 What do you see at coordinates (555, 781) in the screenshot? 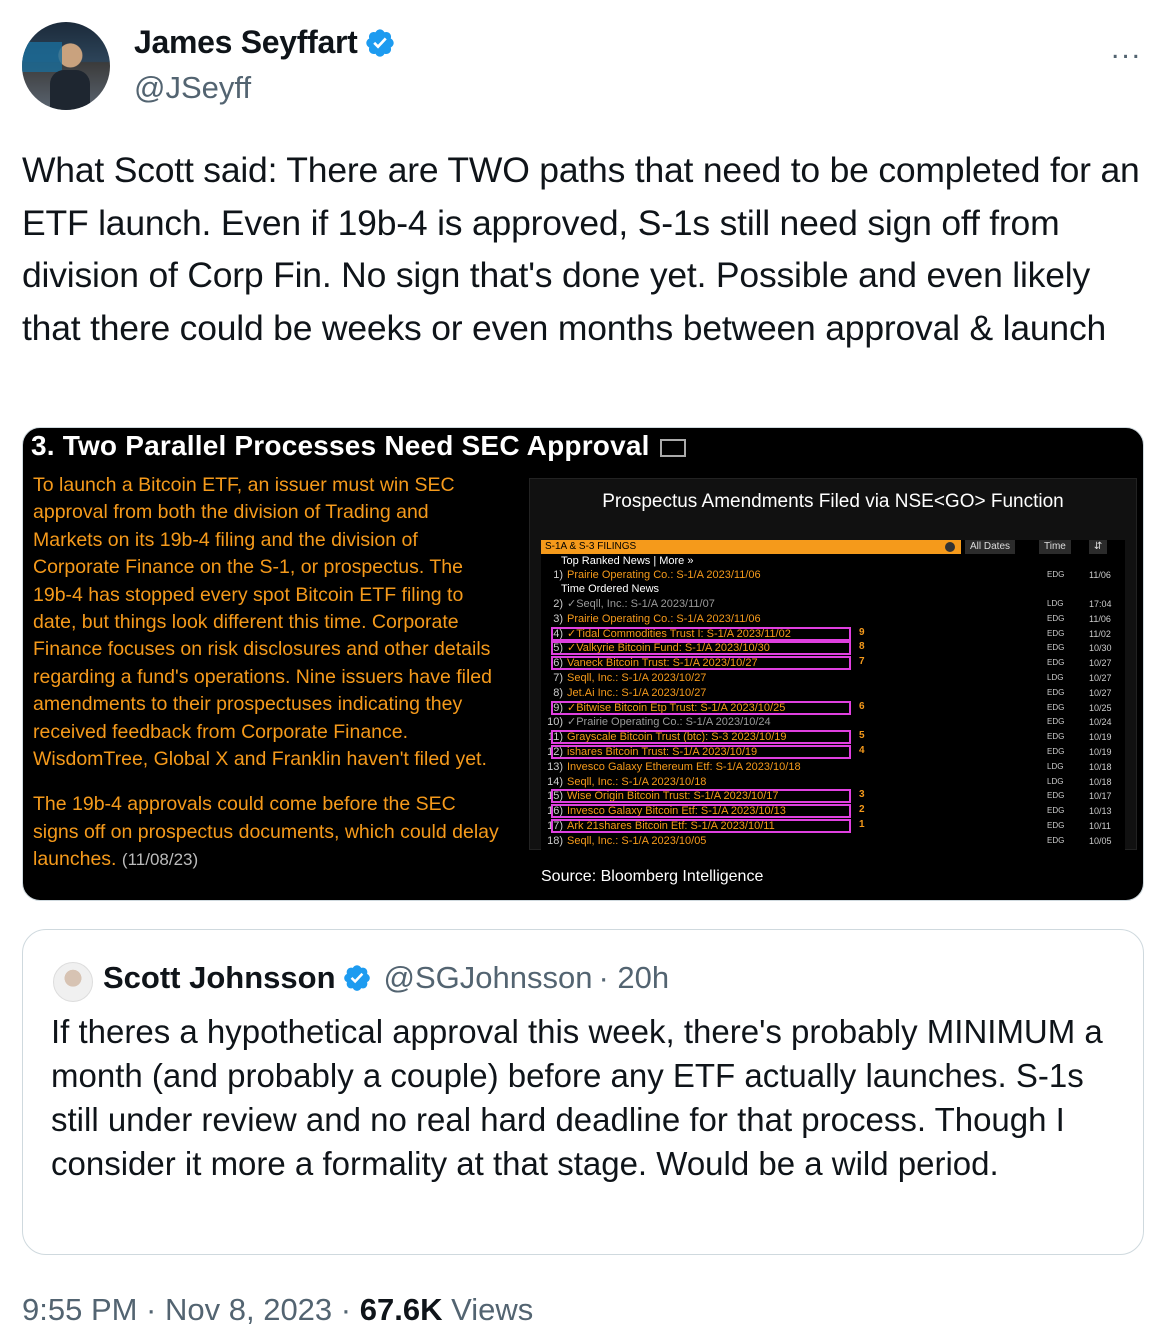
I see `filing-row-number: 14)` at bounding box center [555, 781].